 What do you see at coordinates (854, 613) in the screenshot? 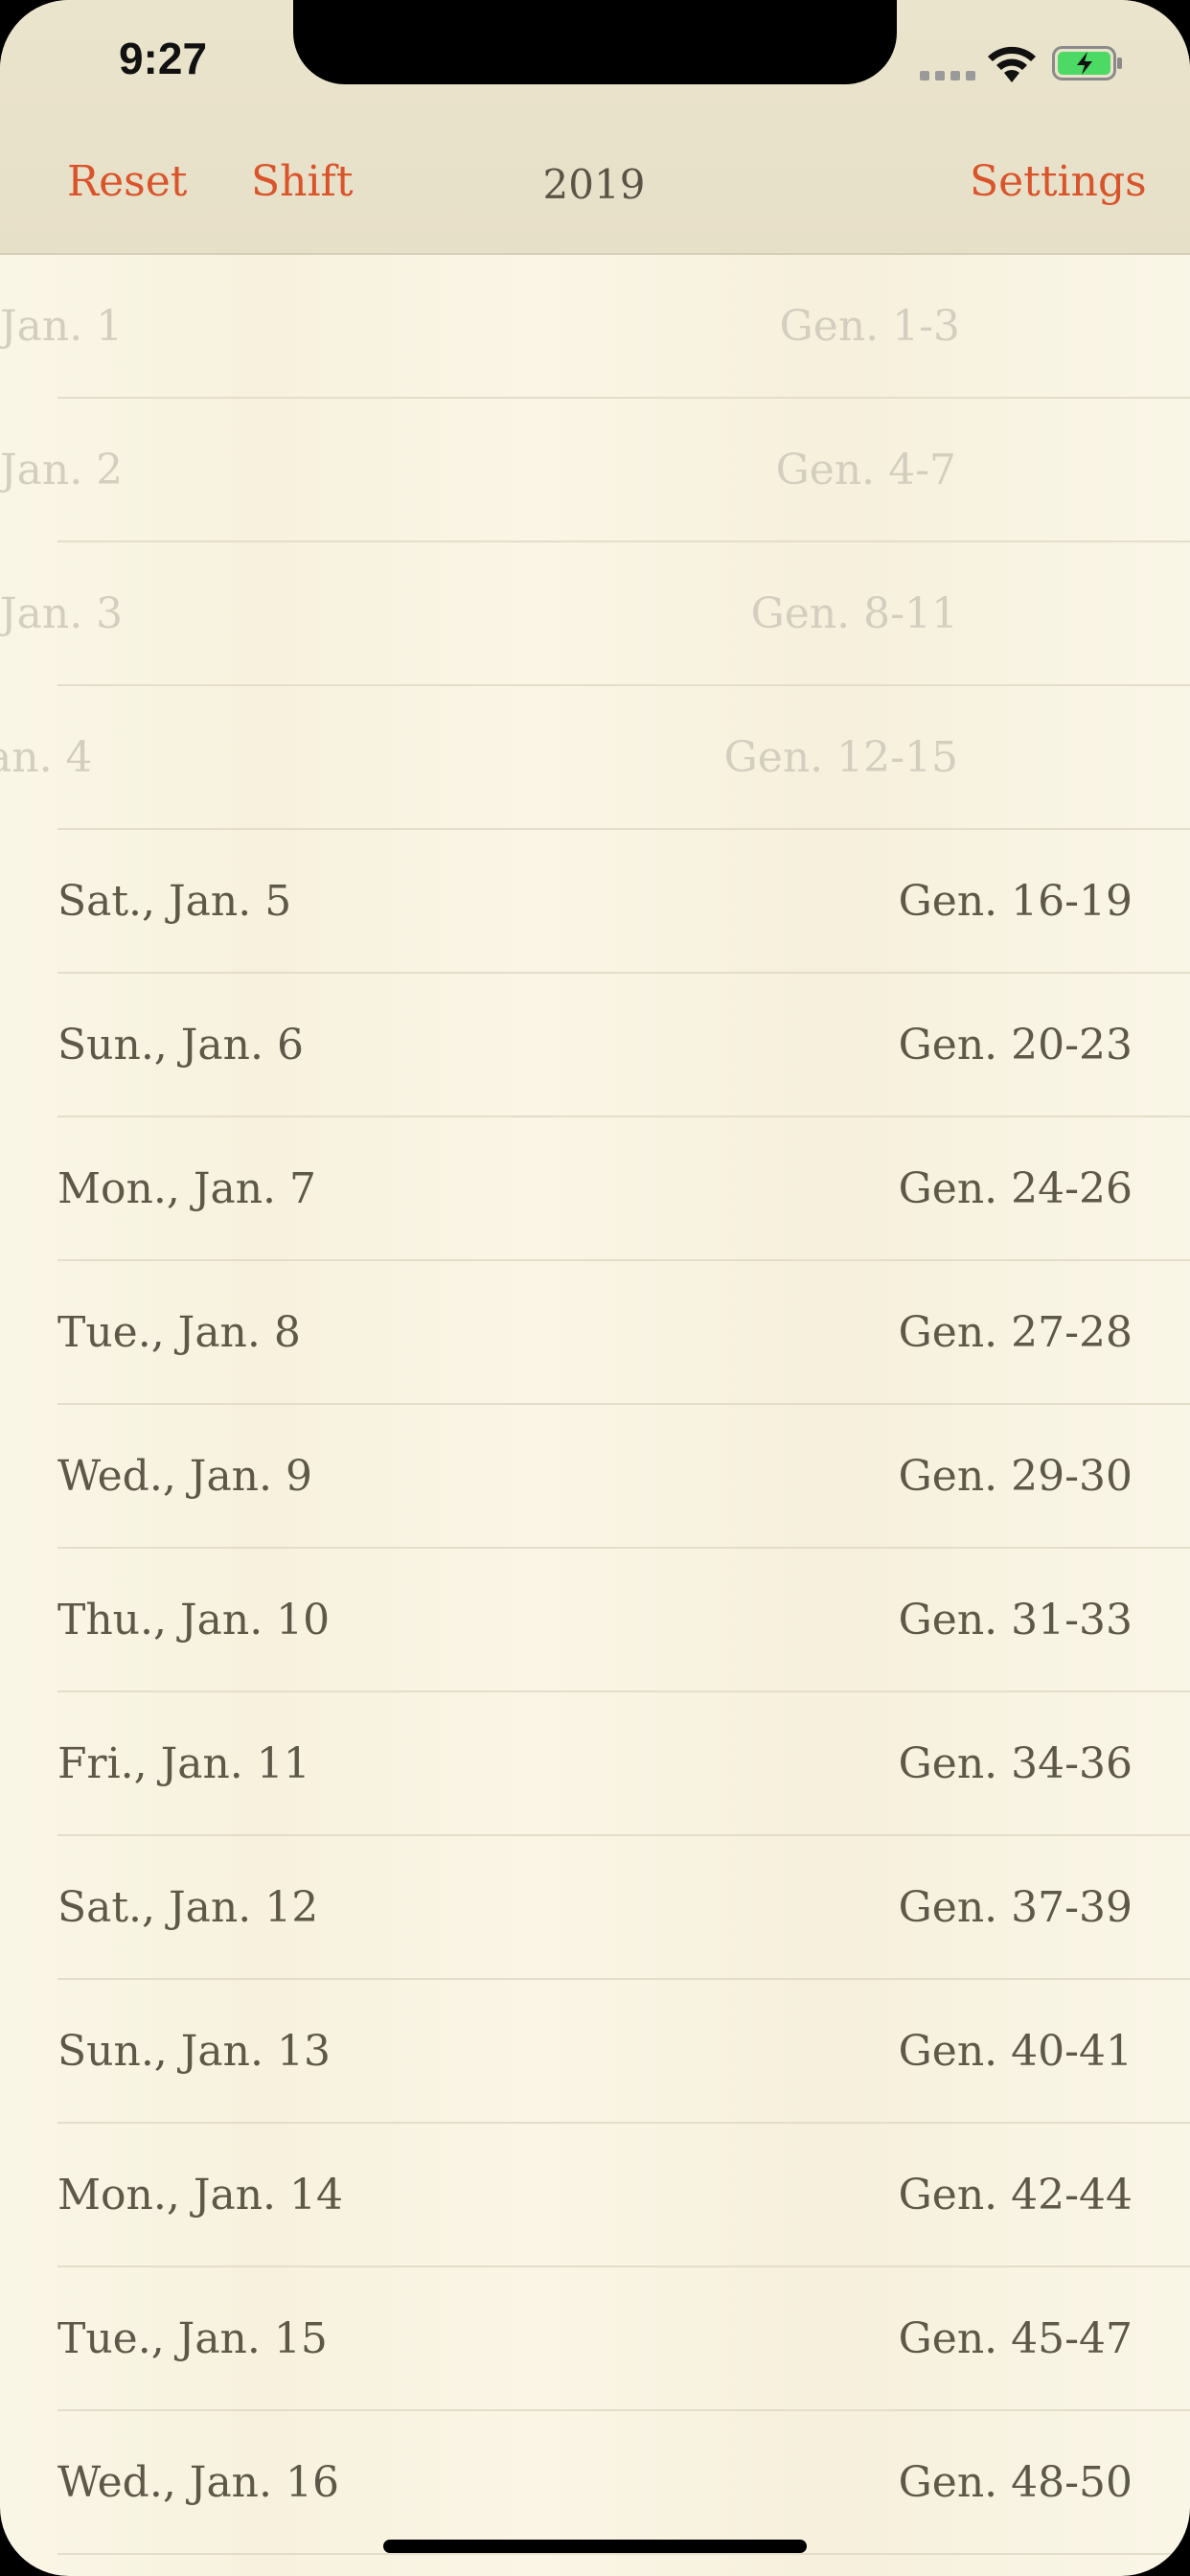
I see `reading-passage: Gen. 8-11` at bounding box center [854, 613].